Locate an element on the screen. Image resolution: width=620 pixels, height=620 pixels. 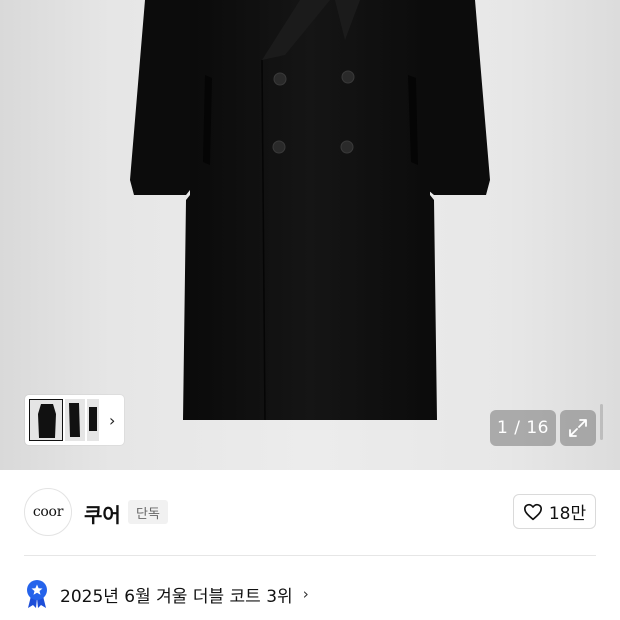
brand-logo-text: coor is located at coordinates (48, 512).